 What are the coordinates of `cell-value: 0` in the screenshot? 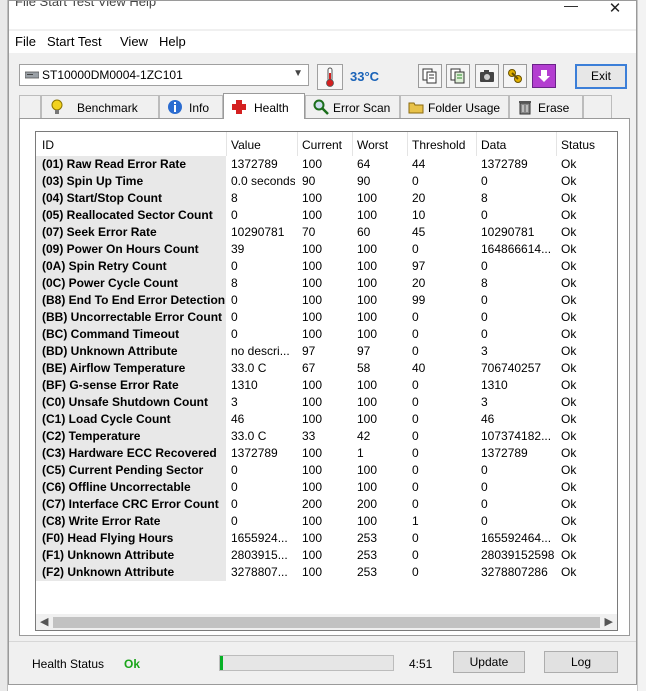 It's located at (234, 317).